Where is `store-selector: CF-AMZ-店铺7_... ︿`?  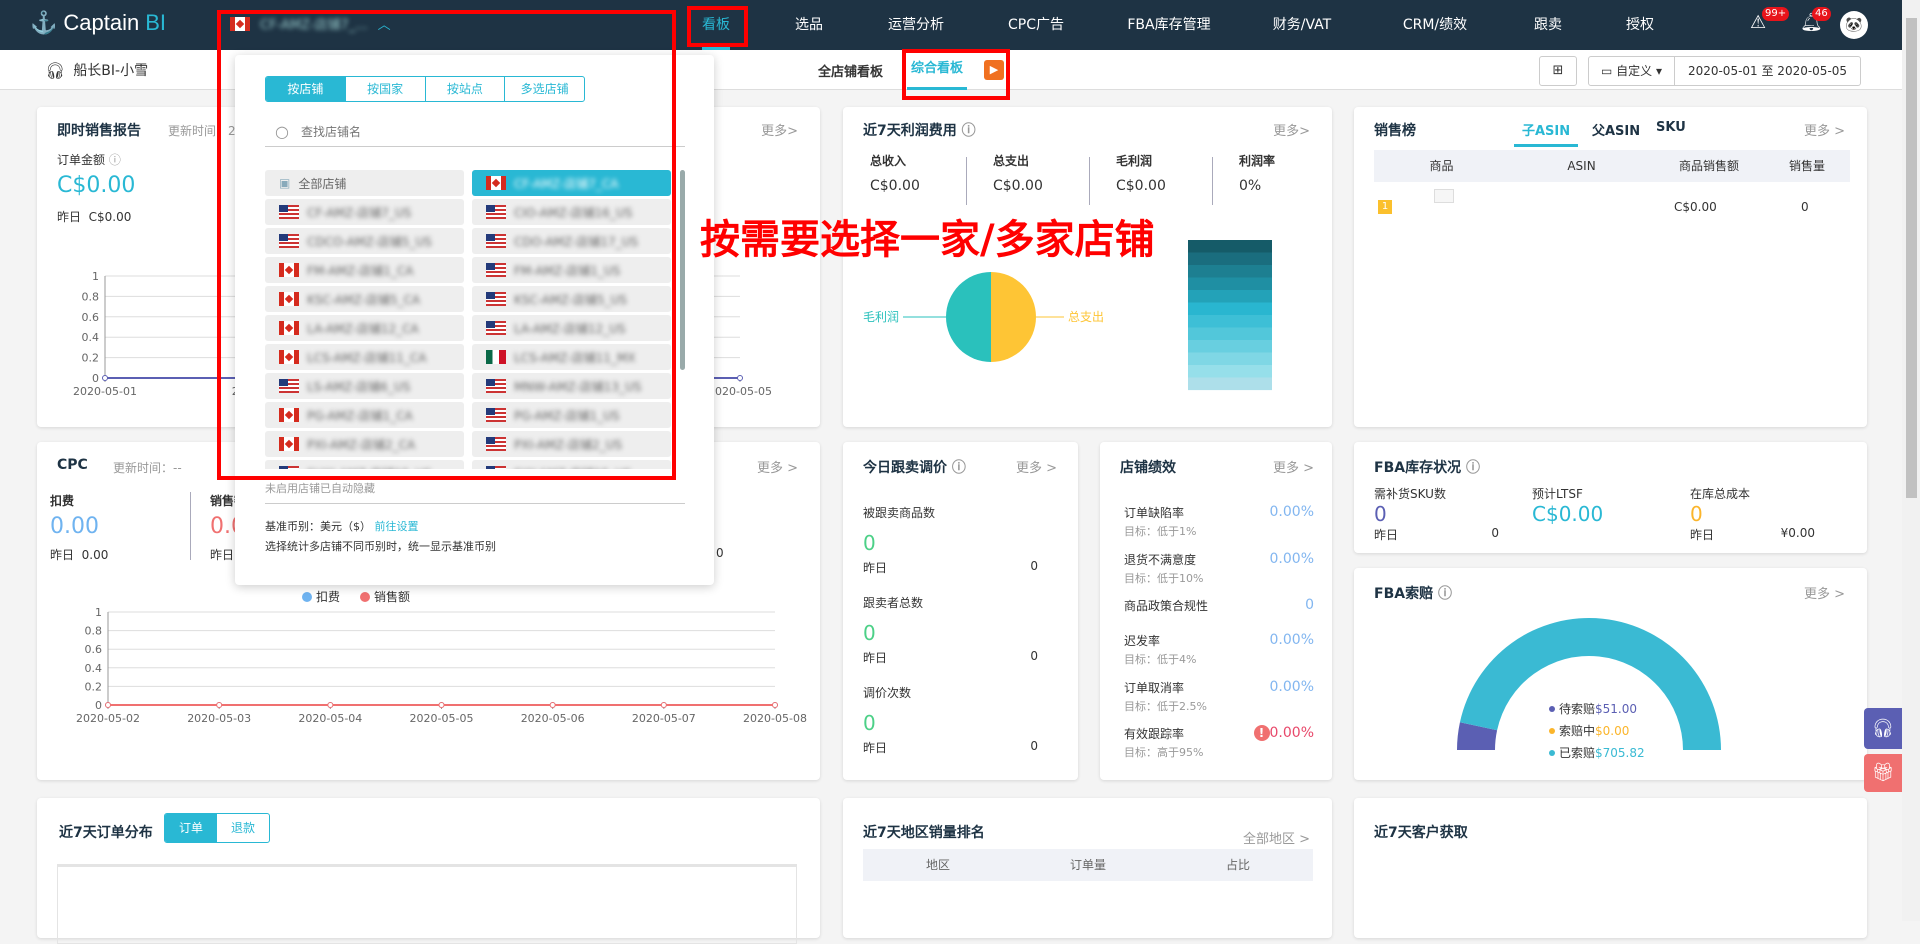
store-selector: CF-AMZ-店铺7_... ︿ is located at coordinates (310, 23).